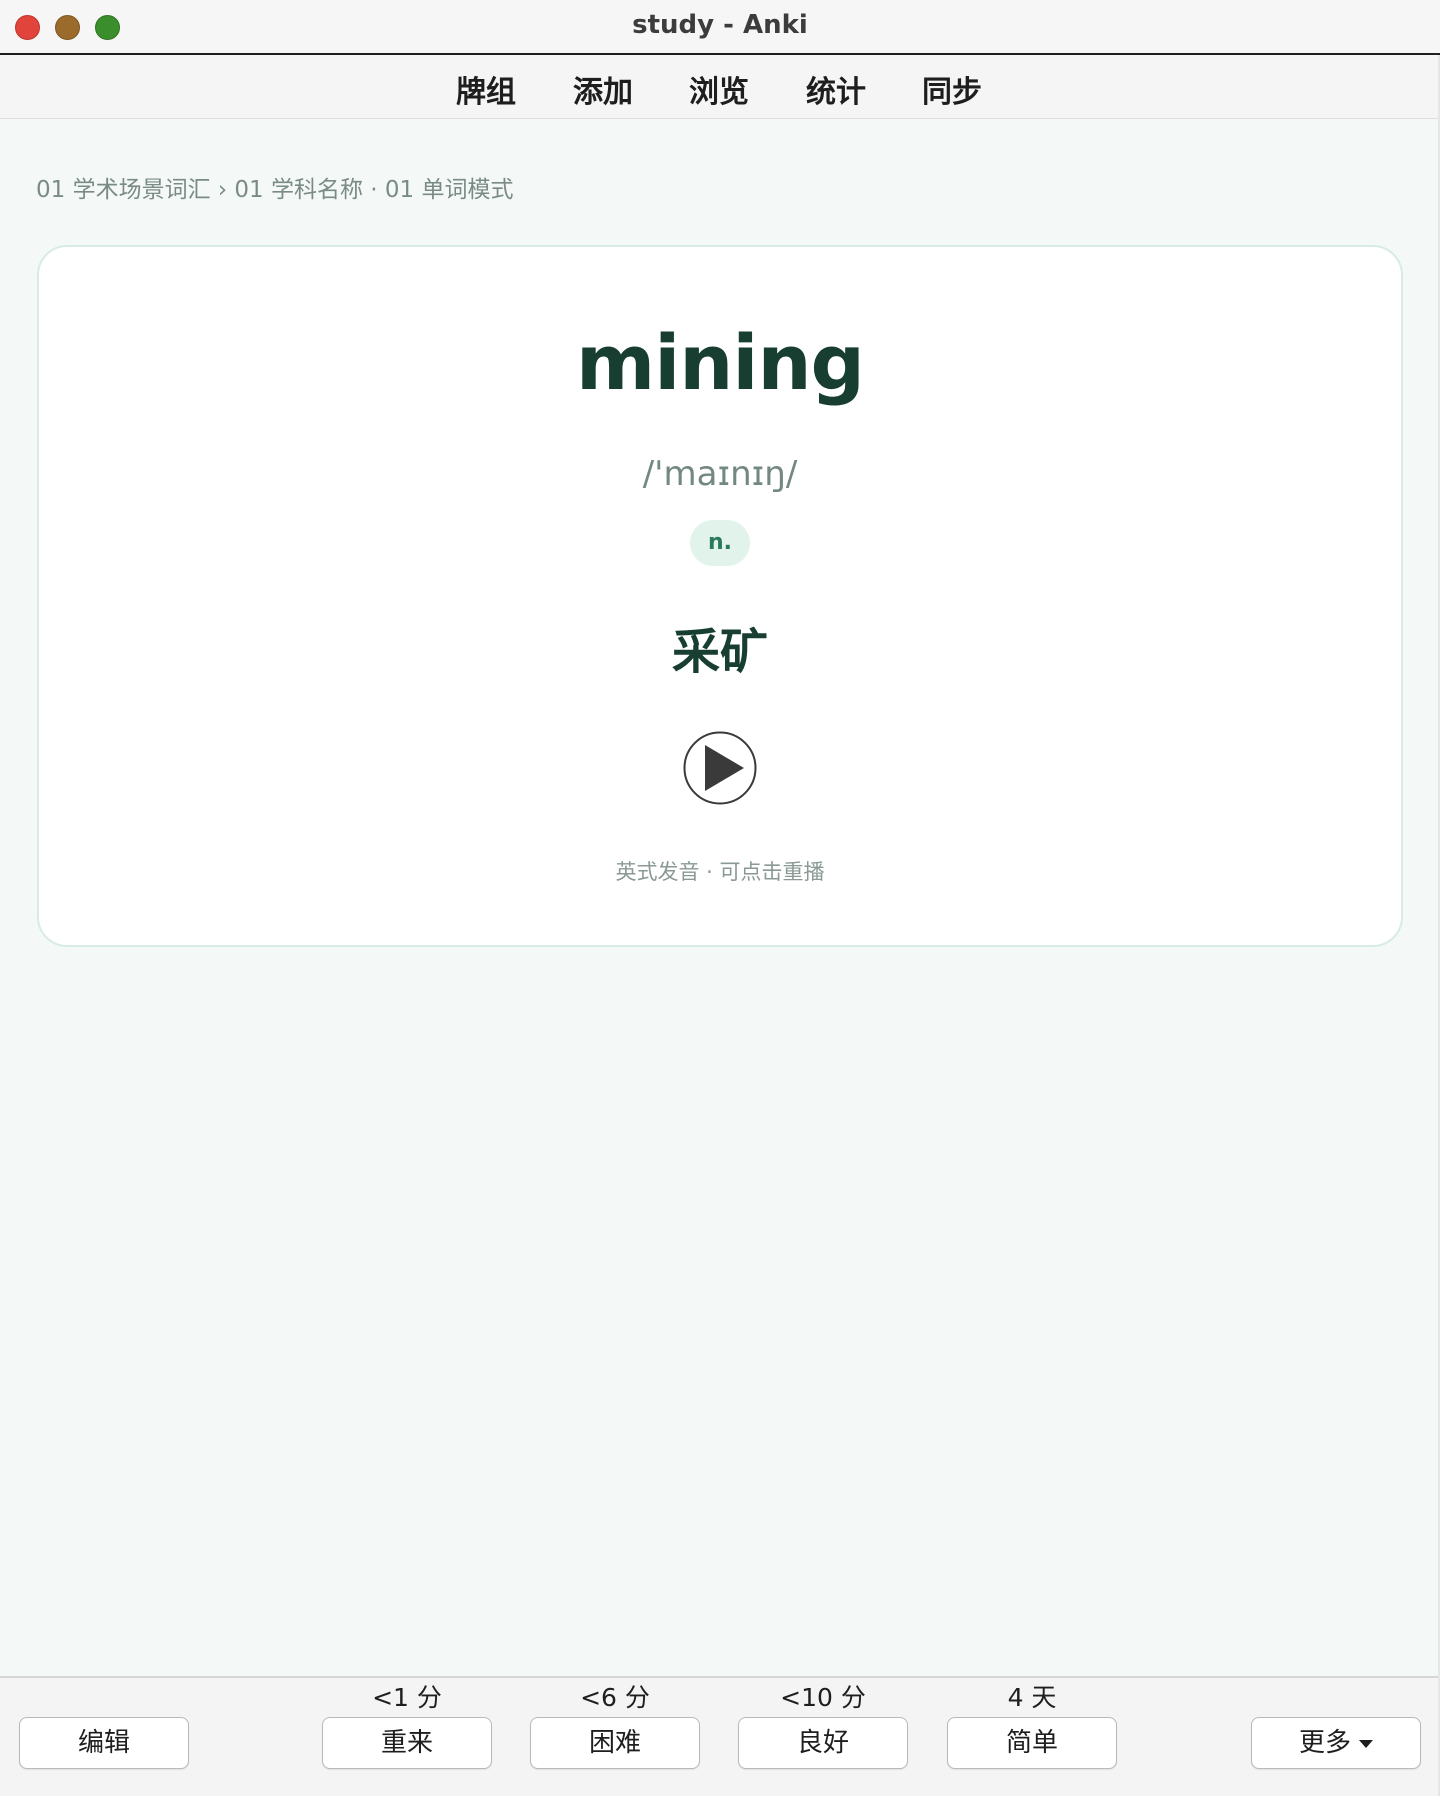 This screenshot has height=1796, width=1440. Describe the element at coordinates (952, 89) in the screenshot. I see `toolbar-sync: 同步` at that location.